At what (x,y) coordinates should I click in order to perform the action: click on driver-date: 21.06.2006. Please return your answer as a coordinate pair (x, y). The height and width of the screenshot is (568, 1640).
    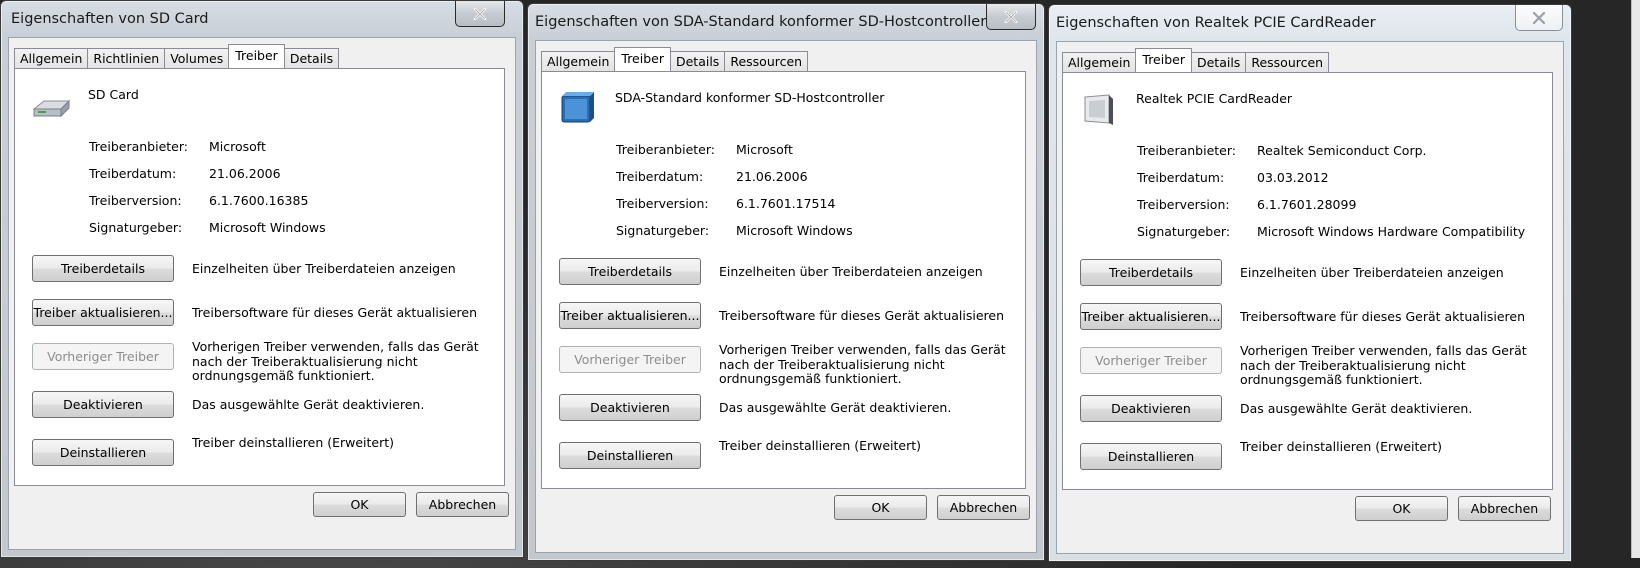
    Looking at the image, I should click on (772, 176).